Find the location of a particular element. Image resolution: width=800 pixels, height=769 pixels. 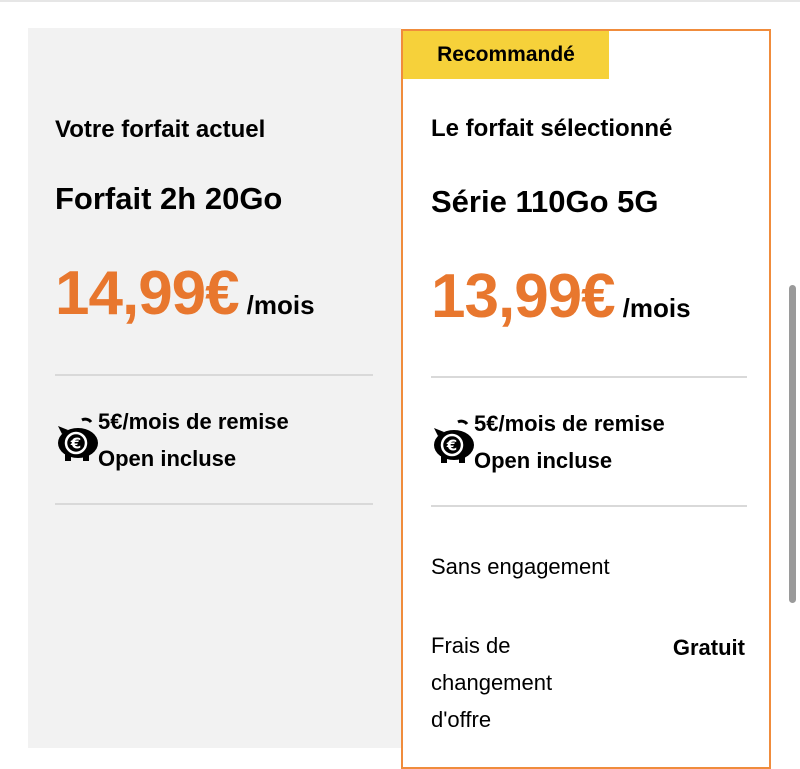

current-plan-price: 14,99€ /mois is located at coordinates (185, 293).